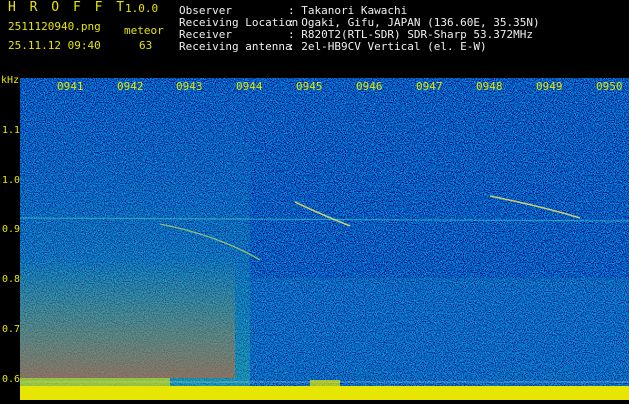 The width and height of the screenshot is (629, 404). I want to click on y-tick: 1.1, so click(11, 130).